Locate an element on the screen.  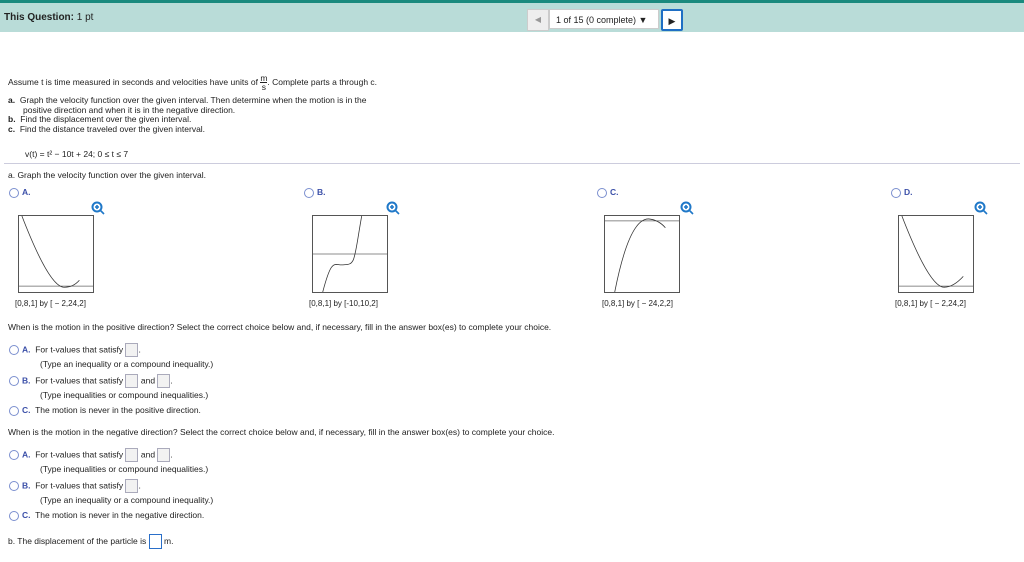
negative-choice-a: A. For t-values that satisfy and . is located at coordinates (91, 455).